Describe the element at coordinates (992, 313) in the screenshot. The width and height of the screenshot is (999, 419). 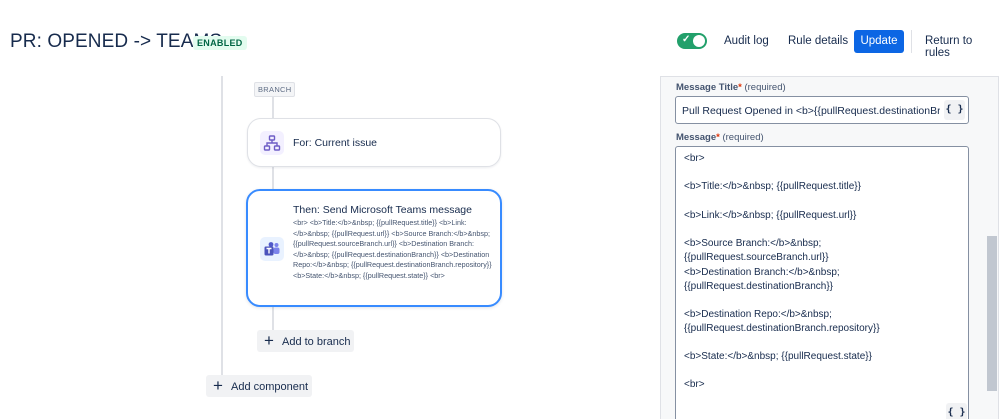
I see `panel-scrollbar` at that location.